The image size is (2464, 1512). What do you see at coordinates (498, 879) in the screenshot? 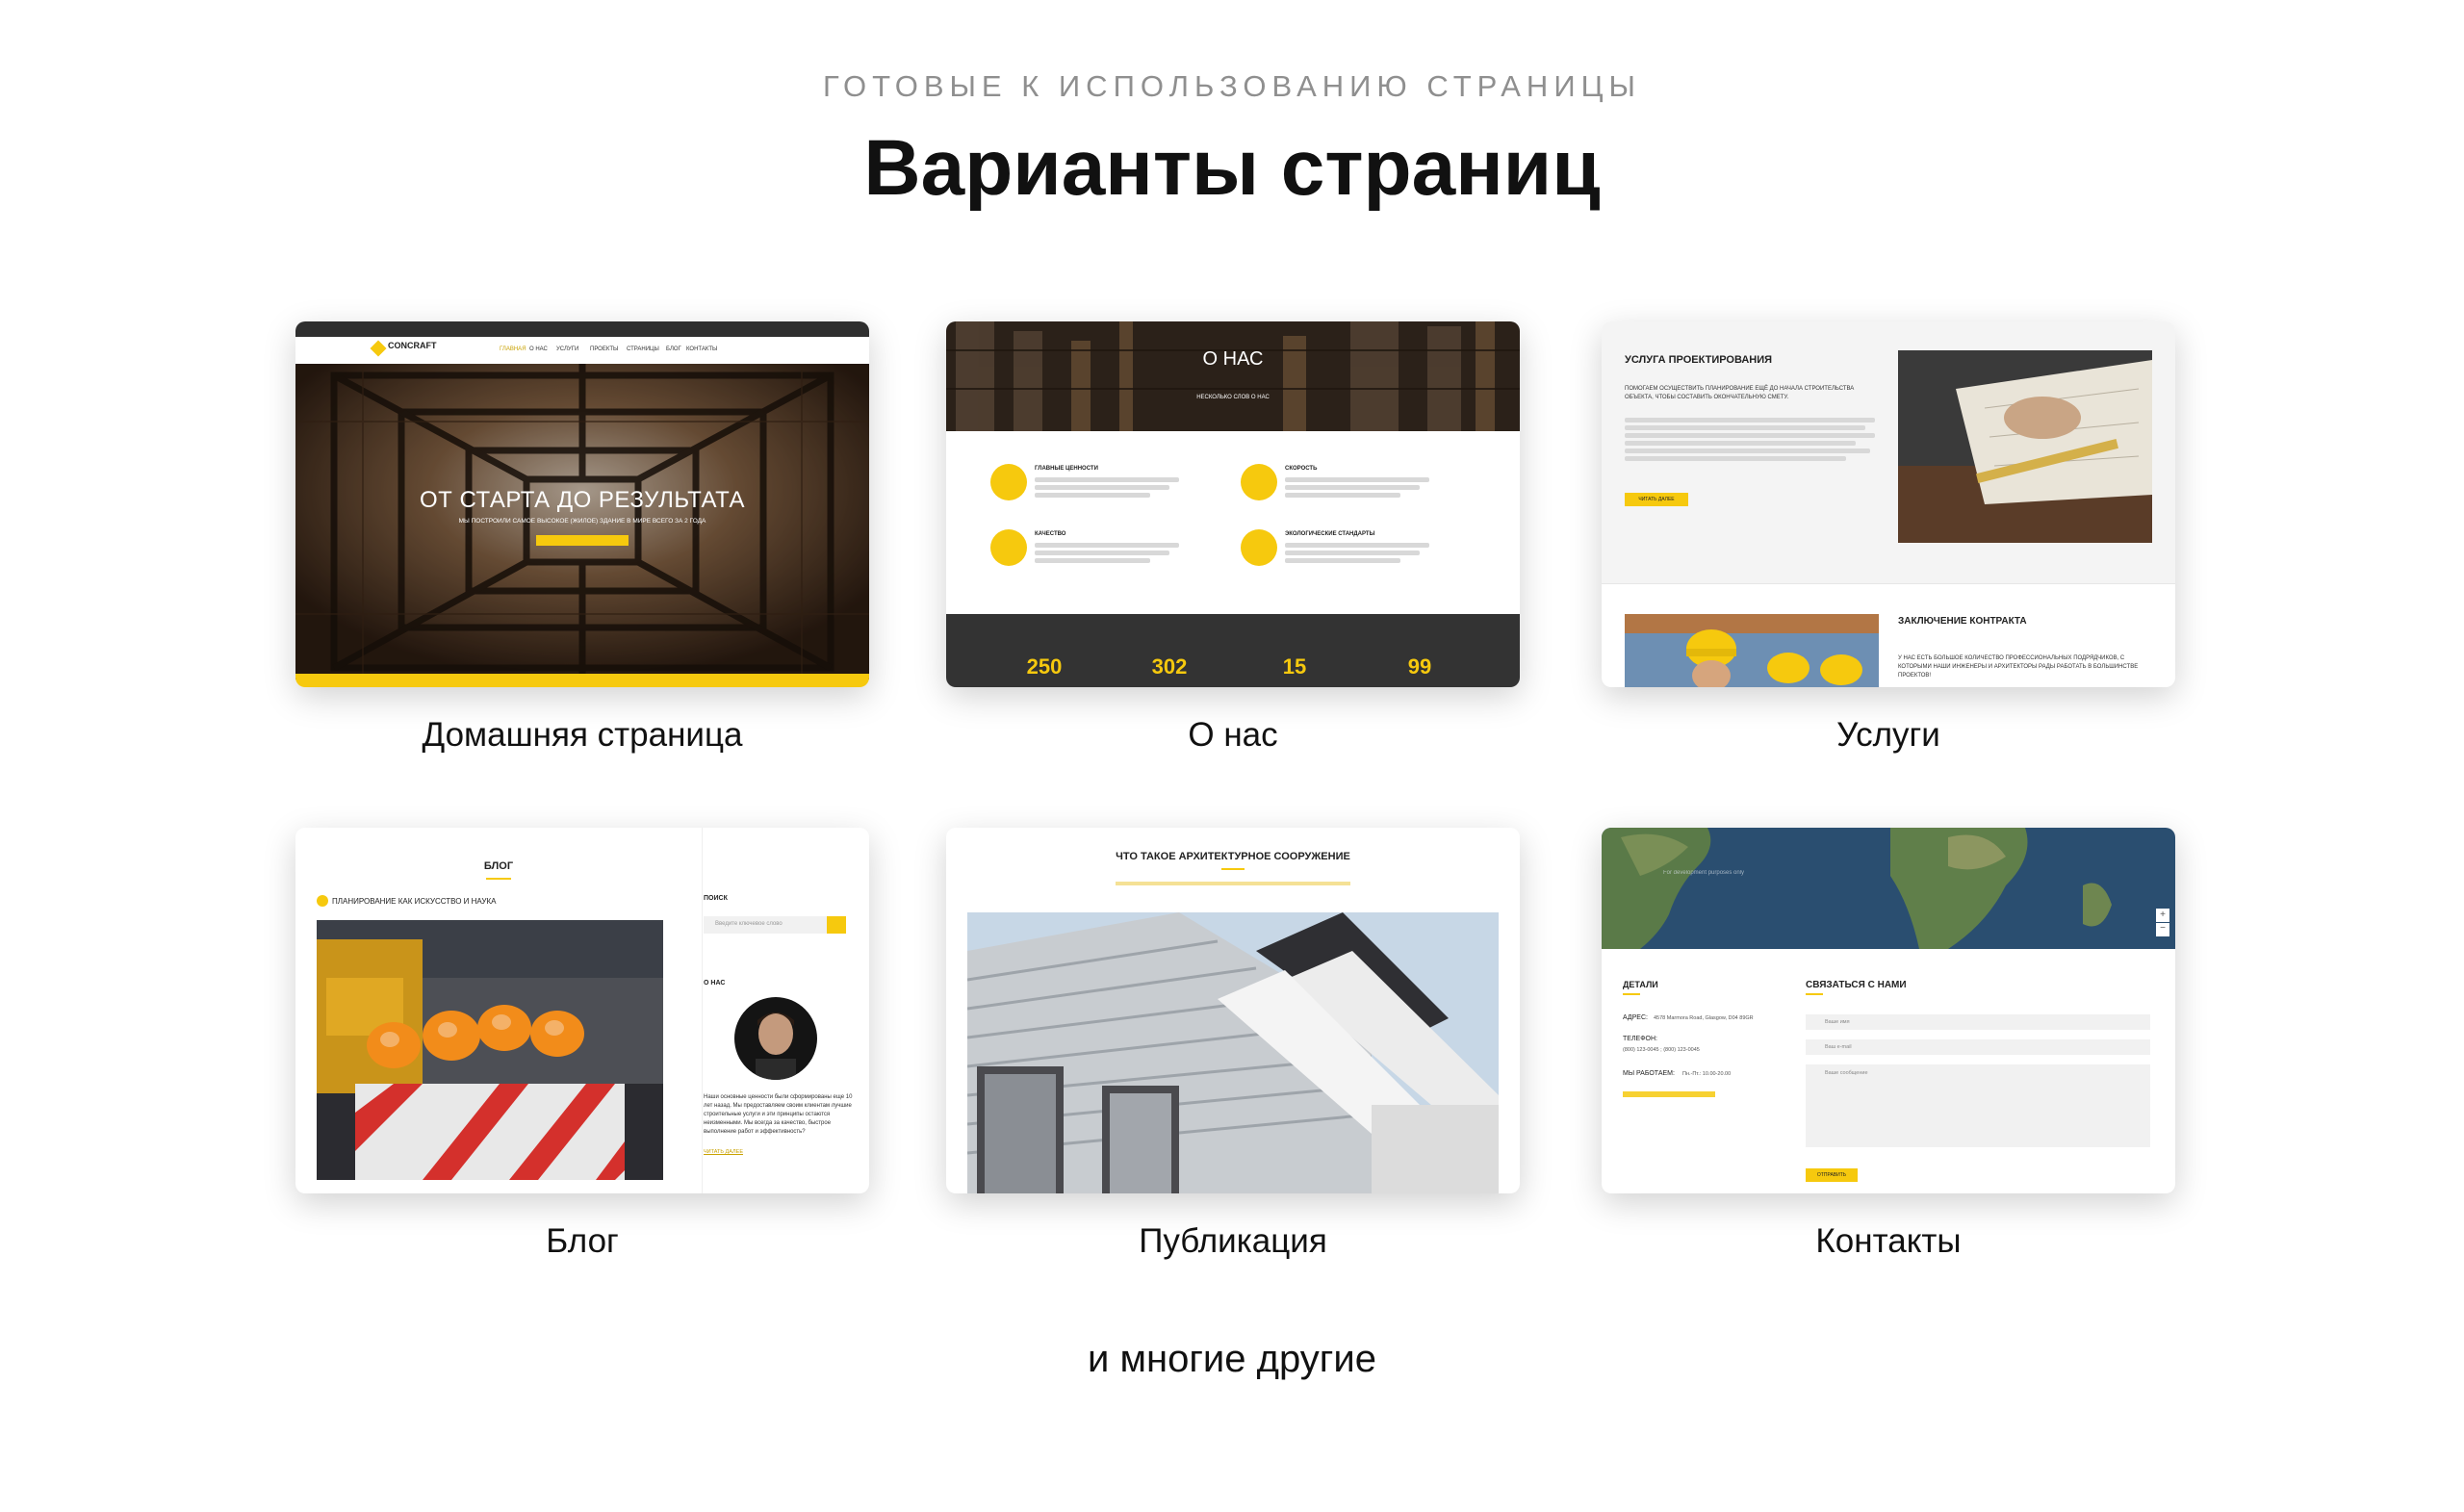
I see `blog-title-underline` at bounding box center [498, 879].